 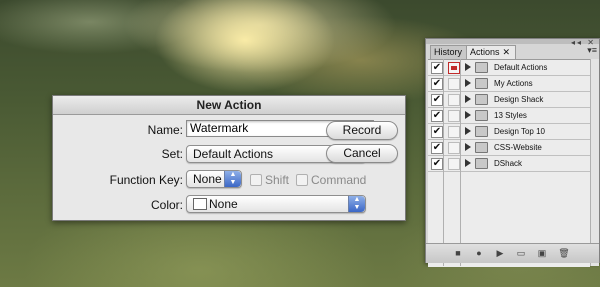 I want to click on tab-history-label: History, so click(x=448, y=52).